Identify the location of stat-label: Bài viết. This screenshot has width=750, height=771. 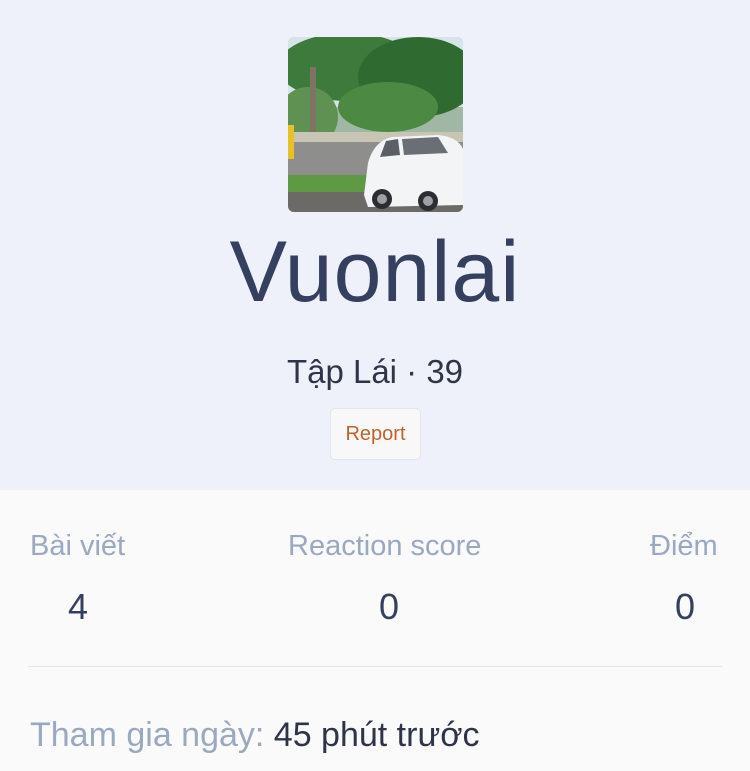
(78, 546).